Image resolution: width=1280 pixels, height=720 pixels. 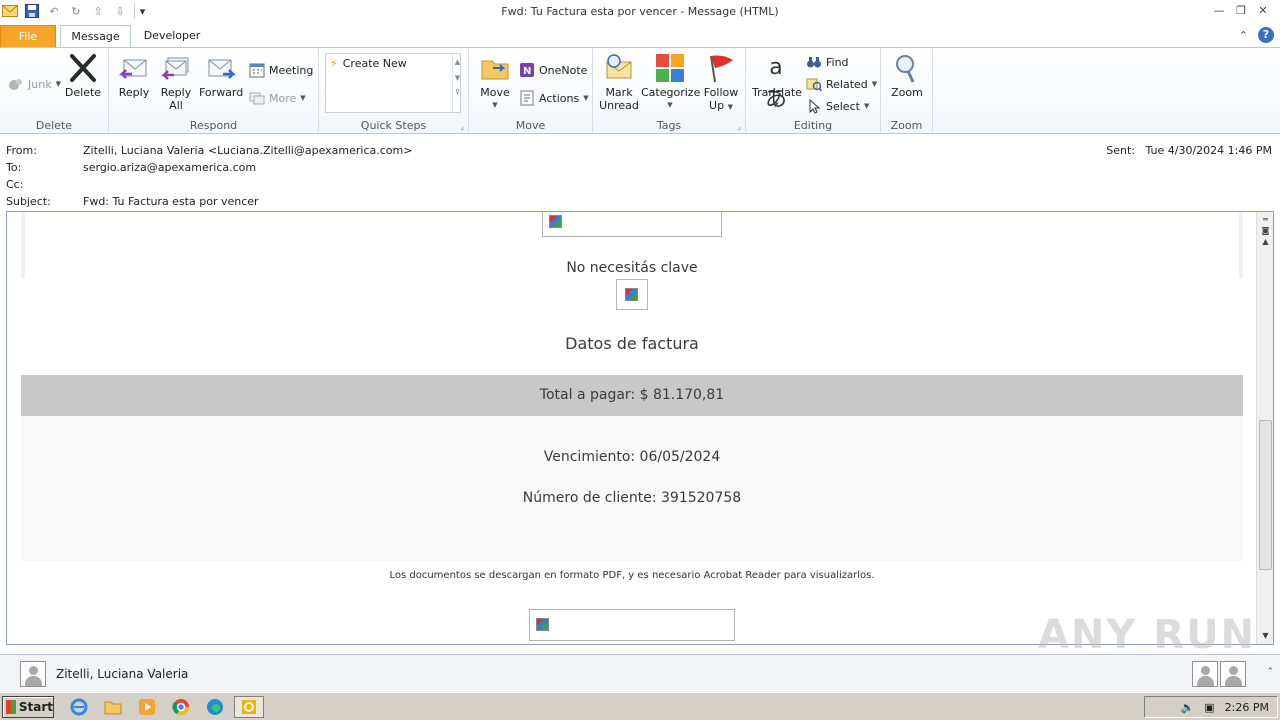 What do you see at coordinates (34, 84) in the screenshot?
I see `junk-button: Junk ▼` at bounding box center [34, 84].